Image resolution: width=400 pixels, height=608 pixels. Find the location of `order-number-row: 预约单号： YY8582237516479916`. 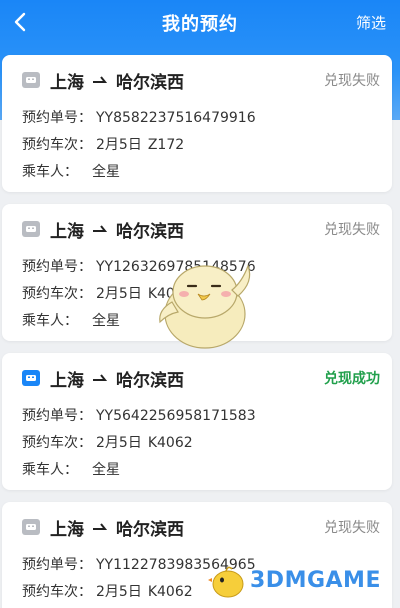

order-number-row: 预约单号： YY8582237516479916 is located at coordinates (139, 117).